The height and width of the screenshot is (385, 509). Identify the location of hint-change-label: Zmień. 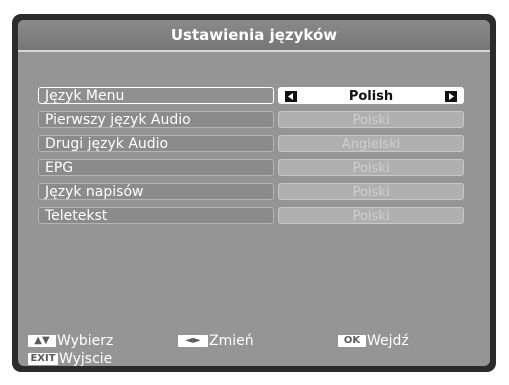
(231, 341).